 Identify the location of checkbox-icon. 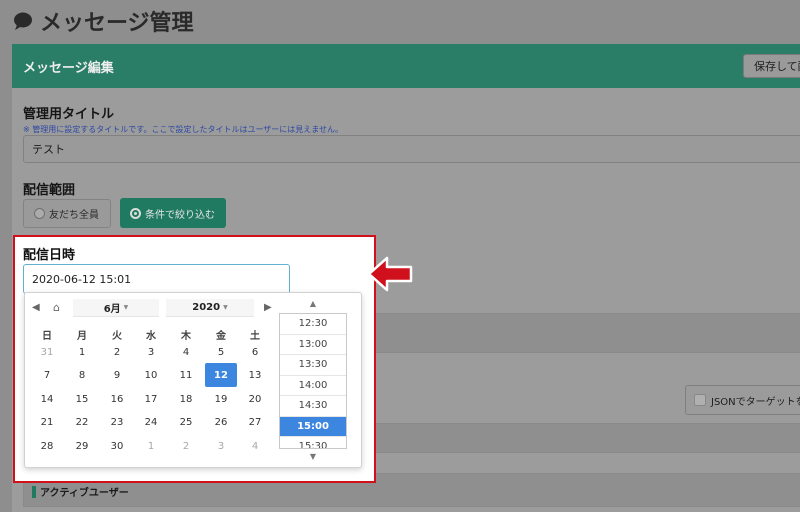
(700, 400).